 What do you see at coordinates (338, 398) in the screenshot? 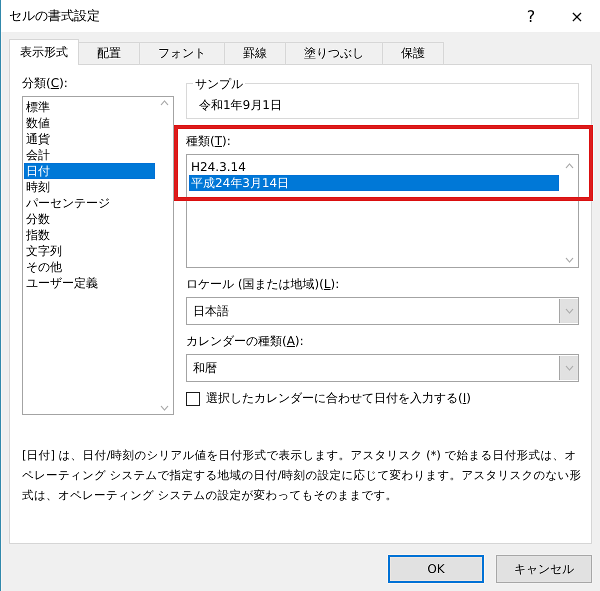
I see `checkbox-label: 選択したカレンダーに合わせて日付を入力する(I)` at bounding box center [338, 398].